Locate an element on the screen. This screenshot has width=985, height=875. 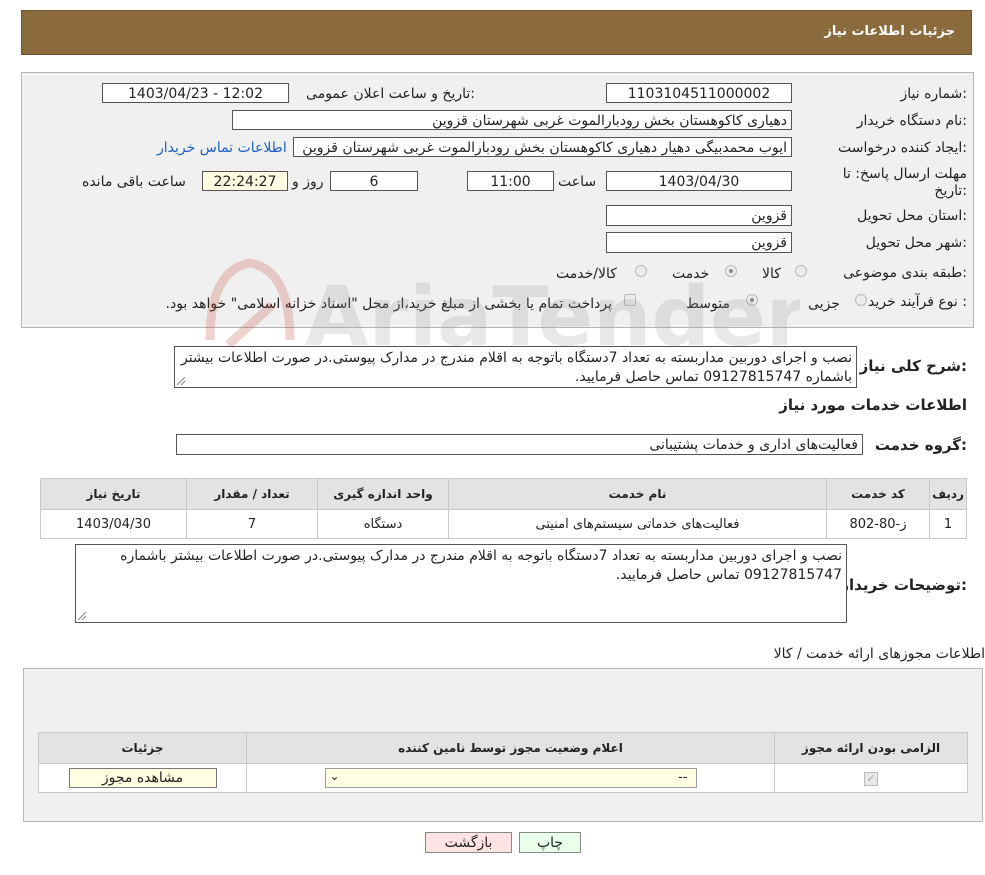
service-group-label: گروه خدمت: is located at coordinates (920, 445).